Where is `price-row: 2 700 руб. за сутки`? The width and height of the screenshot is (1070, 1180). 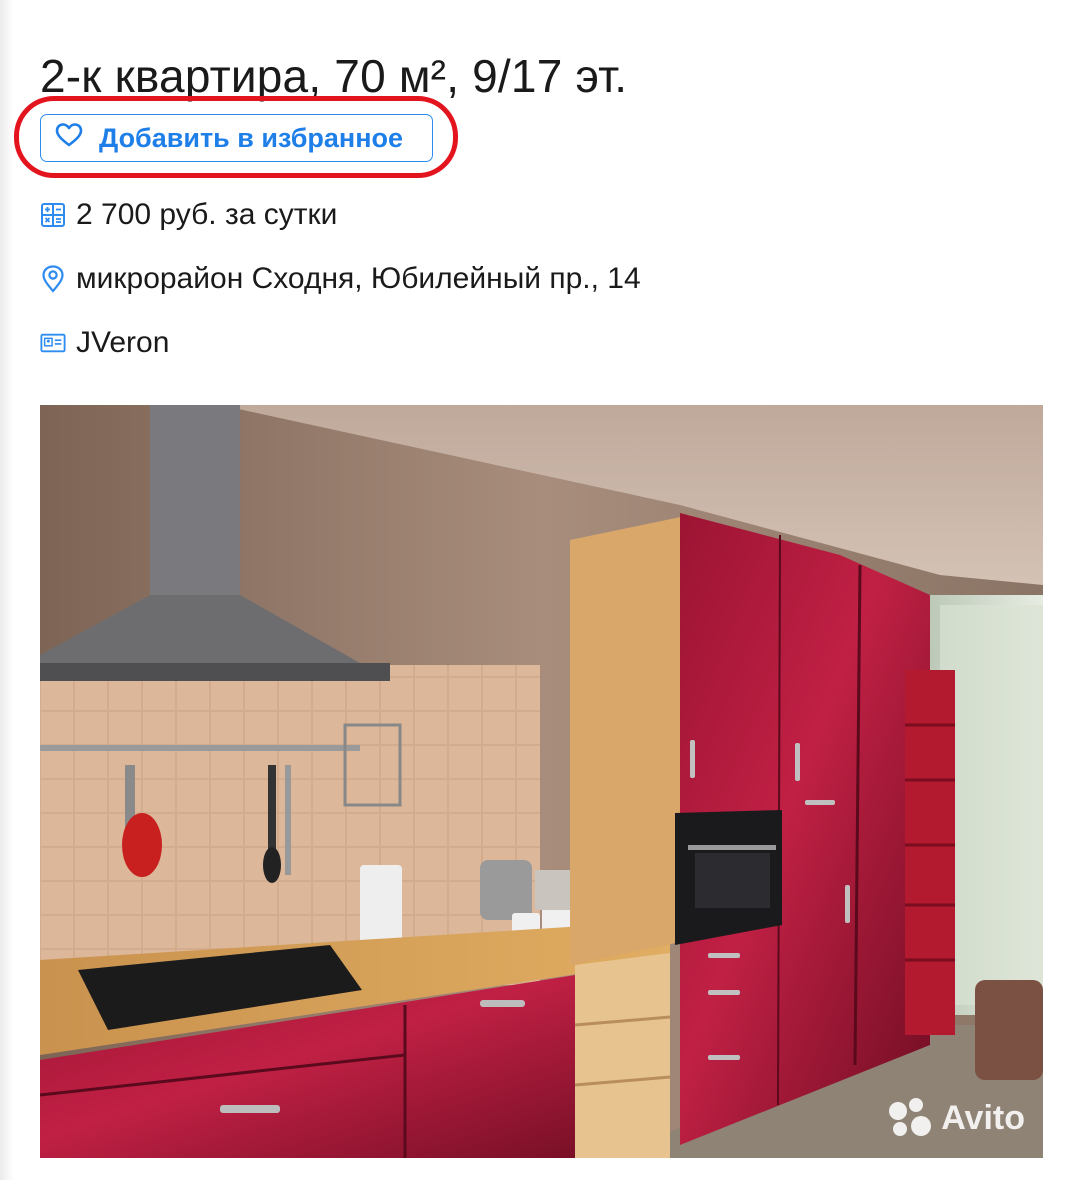 price-row: 2 700 руб. за сутки is located at coordinates (188, 215).